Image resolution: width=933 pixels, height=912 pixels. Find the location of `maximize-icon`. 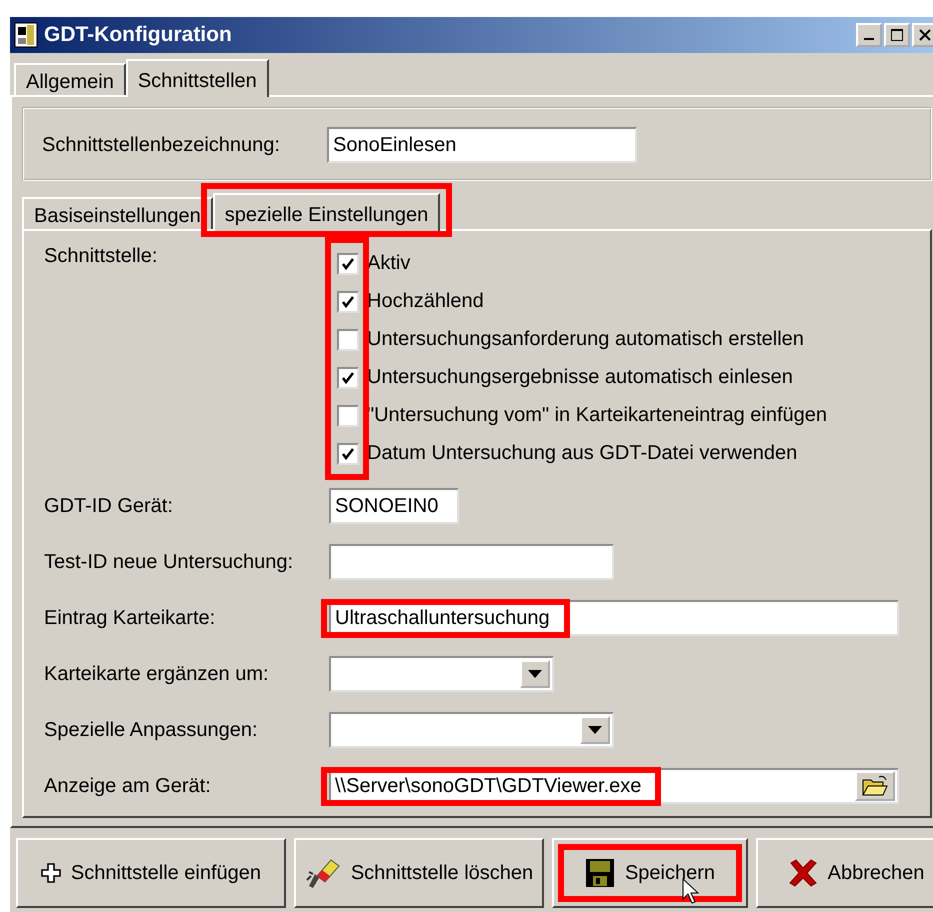

maximize-icon is located at coordinates (897, 35).